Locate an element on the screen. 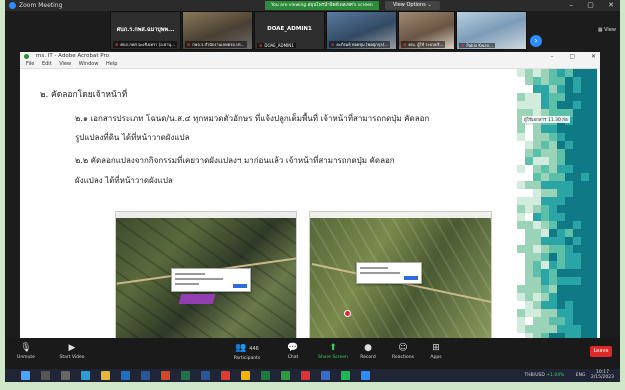 The height and width of the screenshot is (390, 625). acrobat-close-button: ✕ is located at coordinates (593, 56).